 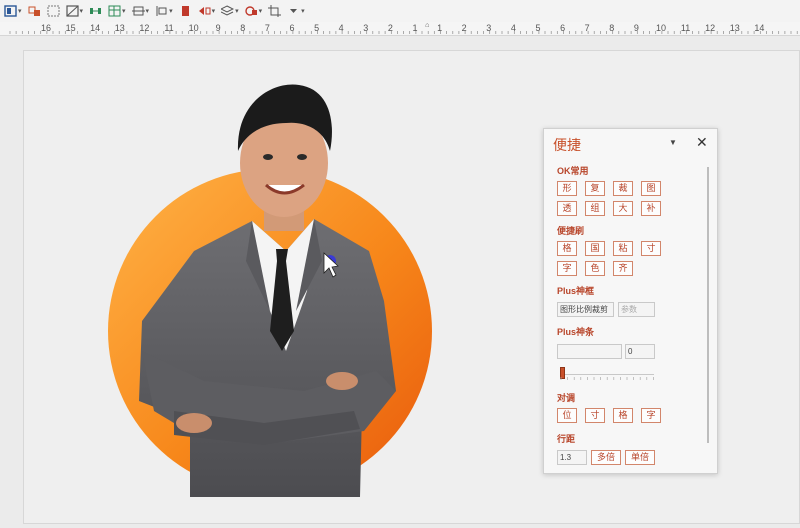 What do you see at coordinates (114, 11) in the screenshot?
I see `table-icon` at bounding box center [114, 11].